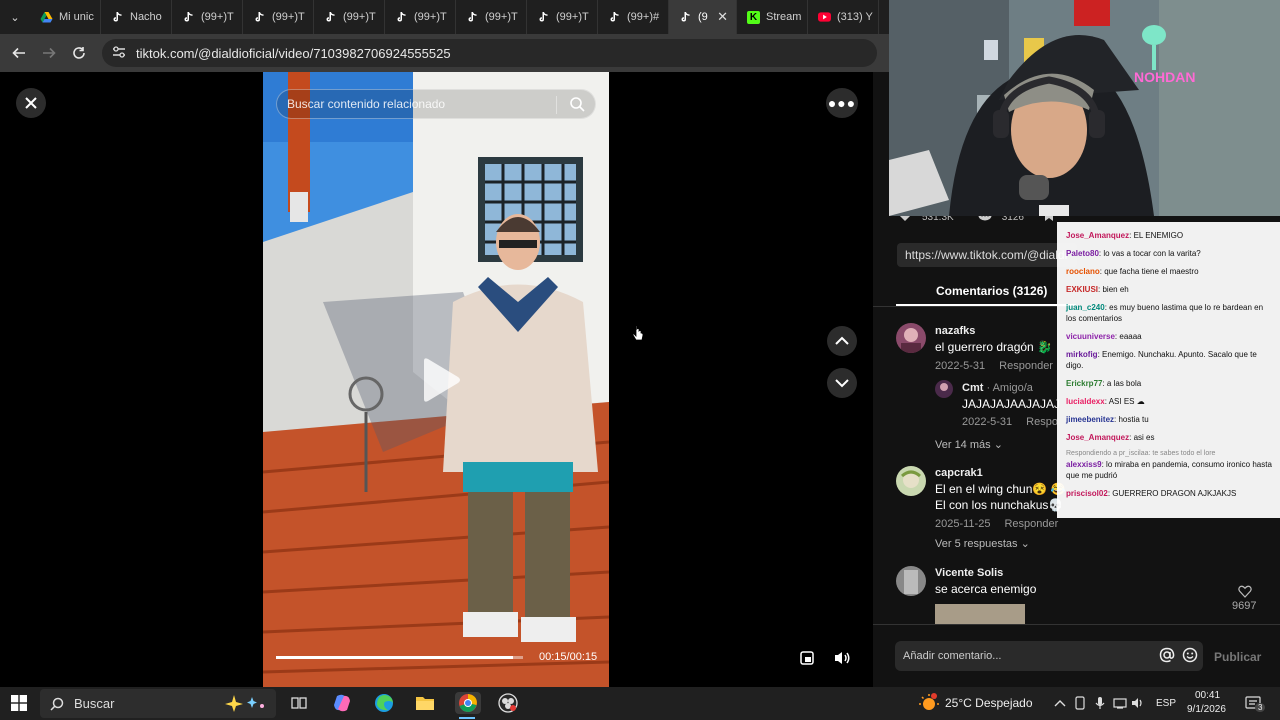  I want to click on browser-tab-label: Stream, so click(784, 17).